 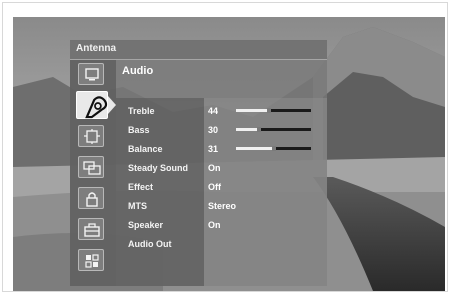 What do you see at coordinates (141, 111) in the screenshot?
I see `option-label: Treble` at bounding box center [141, 111].